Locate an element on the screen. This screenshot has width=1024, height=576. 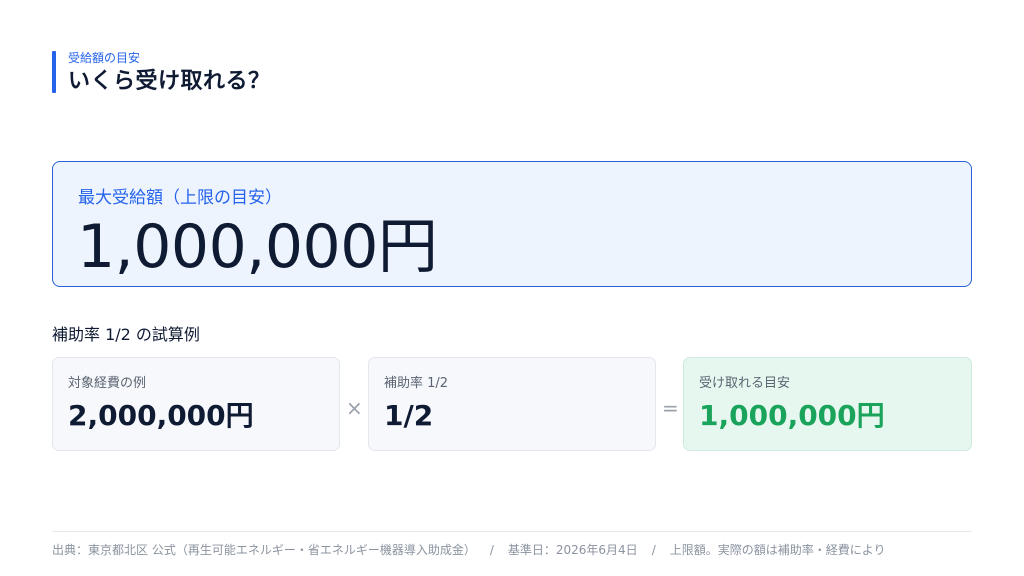
footer-source: 出典：東京都北区 公式（再生可能エネルギー・省エネルギー機器導入助成金） is located at coordinates (264, 550).